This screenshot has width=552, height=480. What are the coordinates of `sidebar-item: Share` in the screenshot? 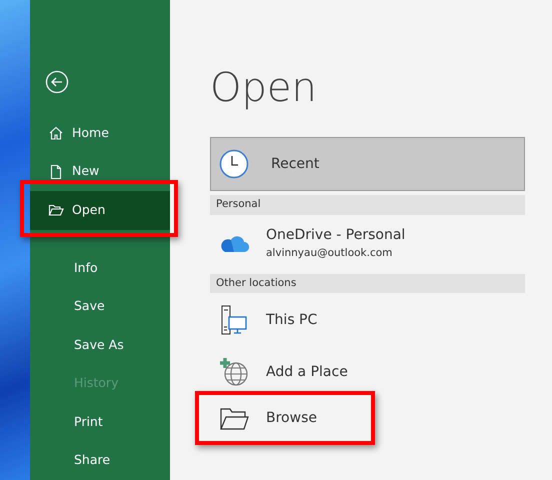 It's located at (100, 460).